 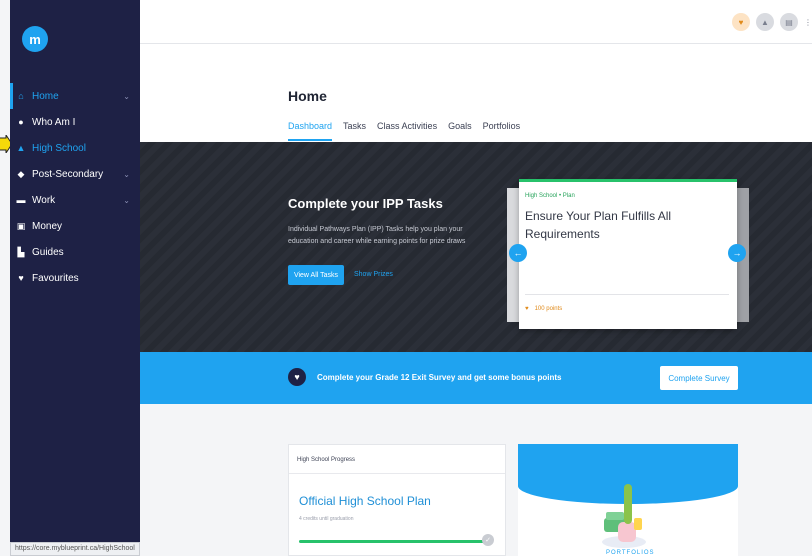 What do you see at coordinates (54, 122) in the screenshot?
I see `sidebar-item-label: Who Am I` at bounding box center [54, 122].